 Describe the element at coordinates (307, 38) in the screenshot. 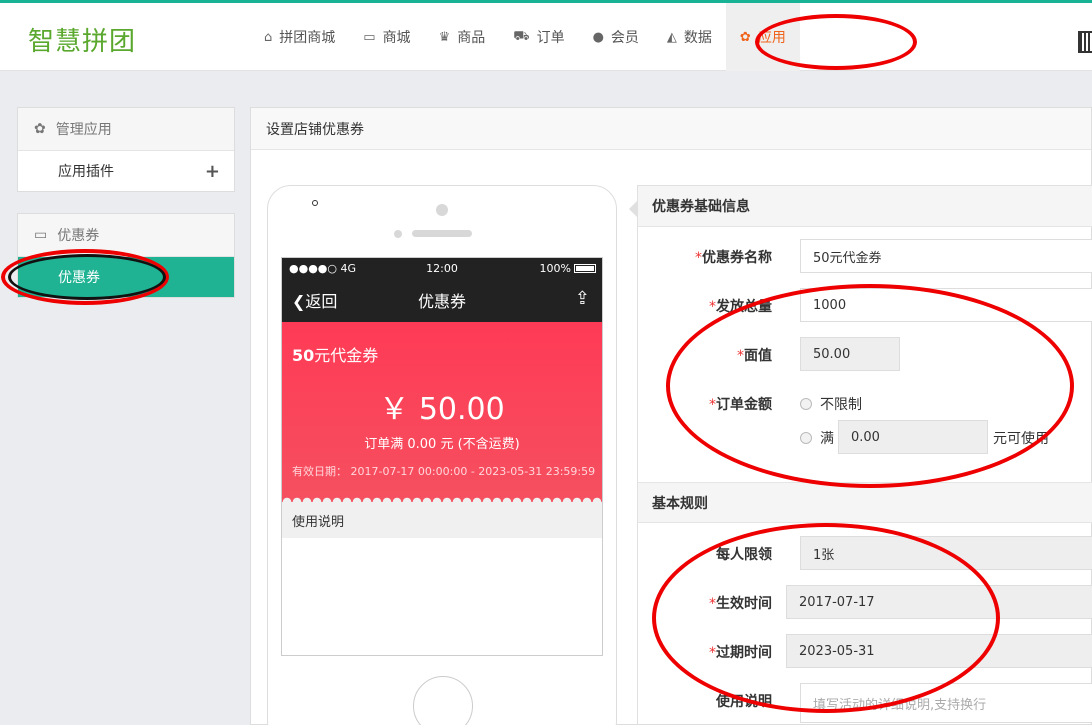

I see `nav-label: 拼团商城` at that location.